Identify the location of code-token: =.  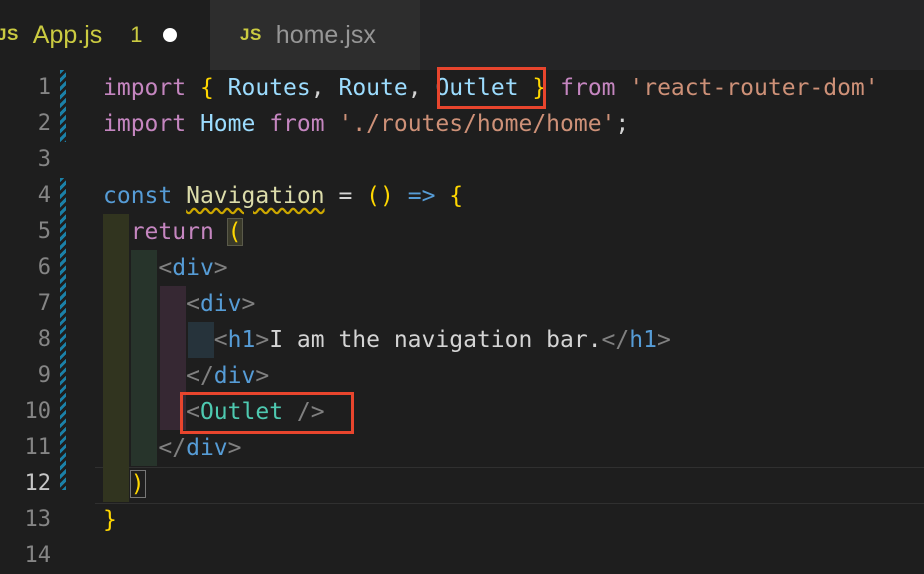
(345, 196).